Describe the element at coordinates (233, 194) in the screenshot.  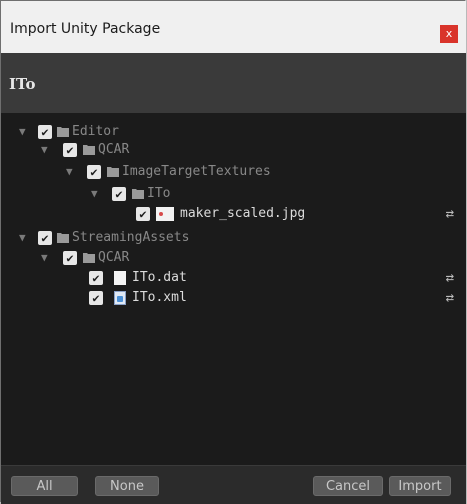
I see `tree-row-ito-folder: ▼ ✔ ITo` at that location.